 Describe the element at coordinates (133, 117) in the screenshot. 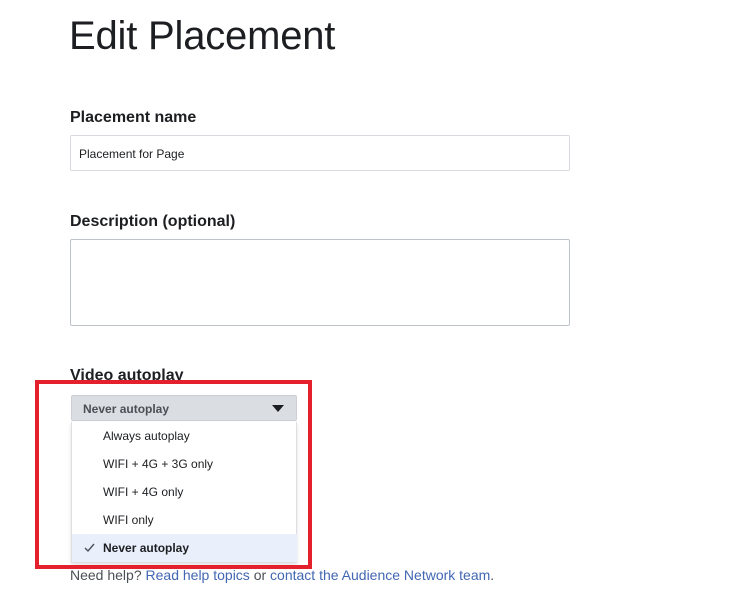

I see `placement-name-label: Placement name` at that location.